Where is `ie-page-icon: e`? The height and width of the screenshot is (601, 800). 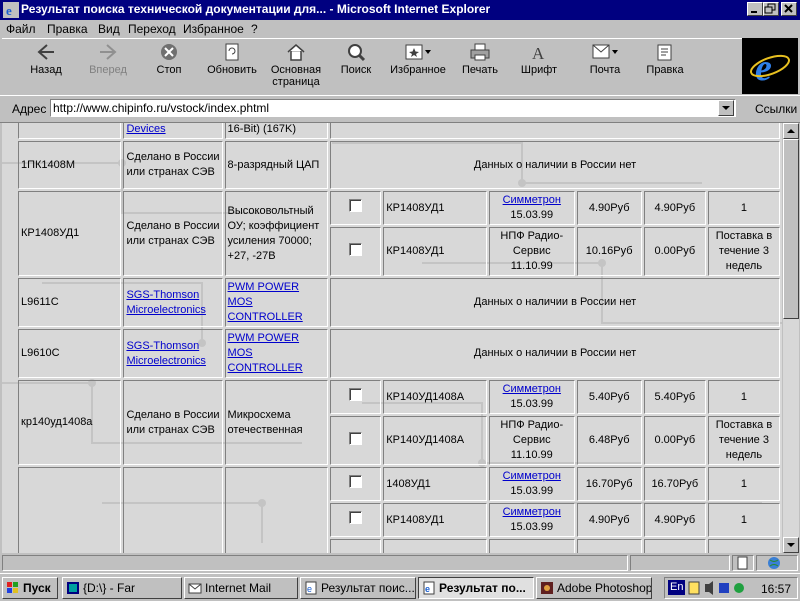
ie-page-icon: e is located at coordinates (311, 588).